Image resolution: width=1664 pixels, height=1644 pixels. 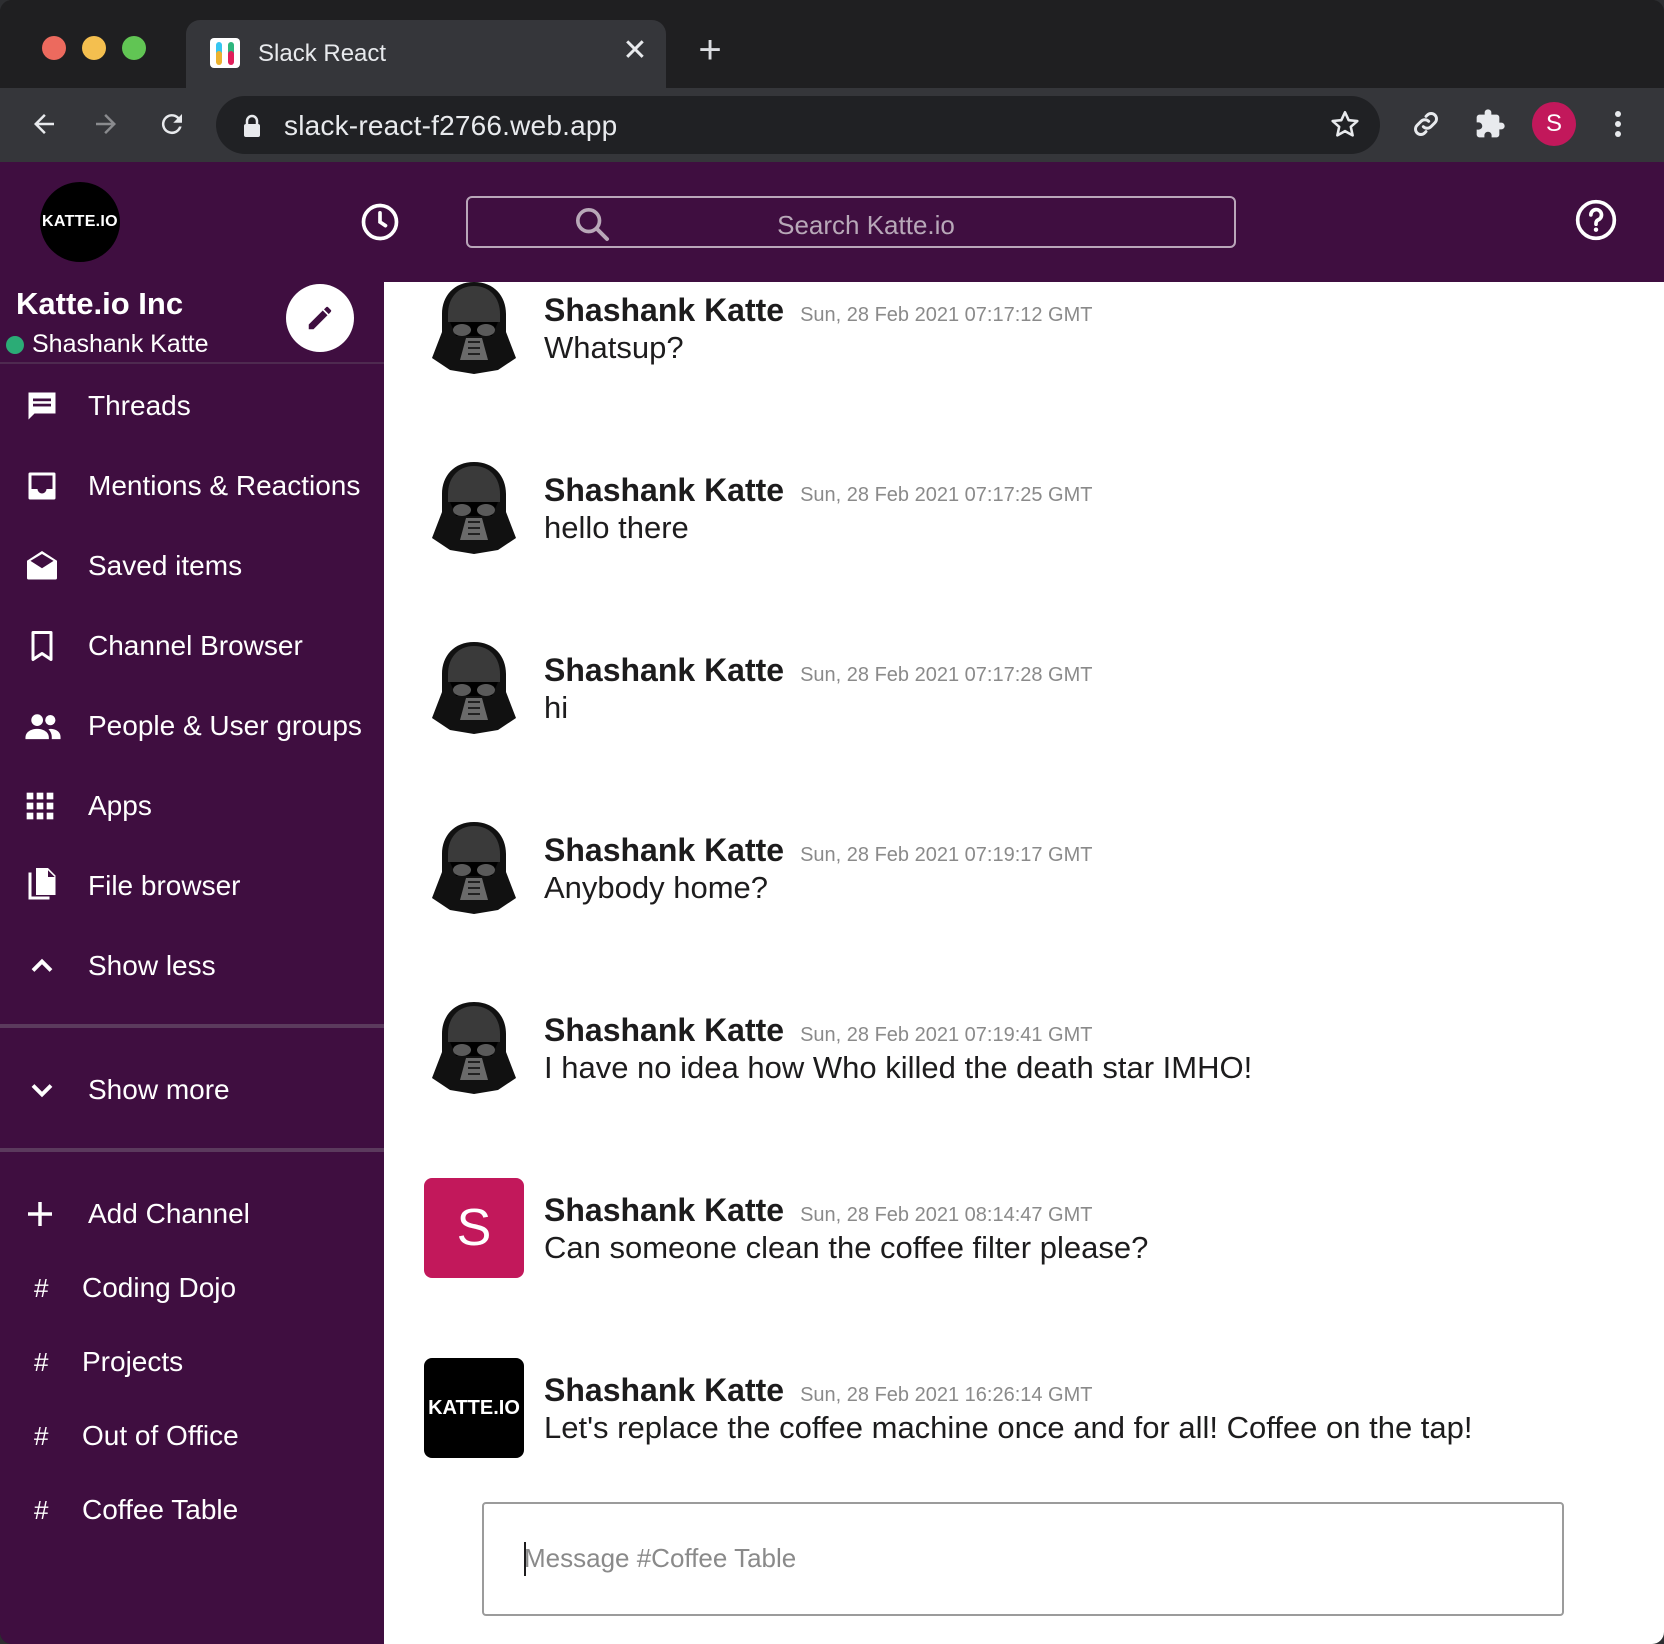 What do you see at coordinates (451, 125) in the screenshot?
I see `url-text: slack-react-f2766.web.app` at bounding box center [451, 125].